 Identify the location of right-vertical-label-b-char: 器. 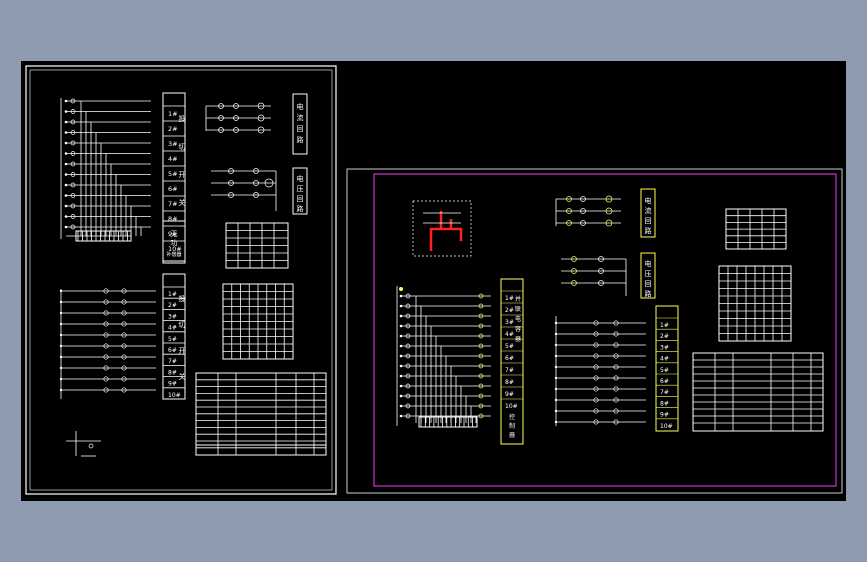
(512, 435).